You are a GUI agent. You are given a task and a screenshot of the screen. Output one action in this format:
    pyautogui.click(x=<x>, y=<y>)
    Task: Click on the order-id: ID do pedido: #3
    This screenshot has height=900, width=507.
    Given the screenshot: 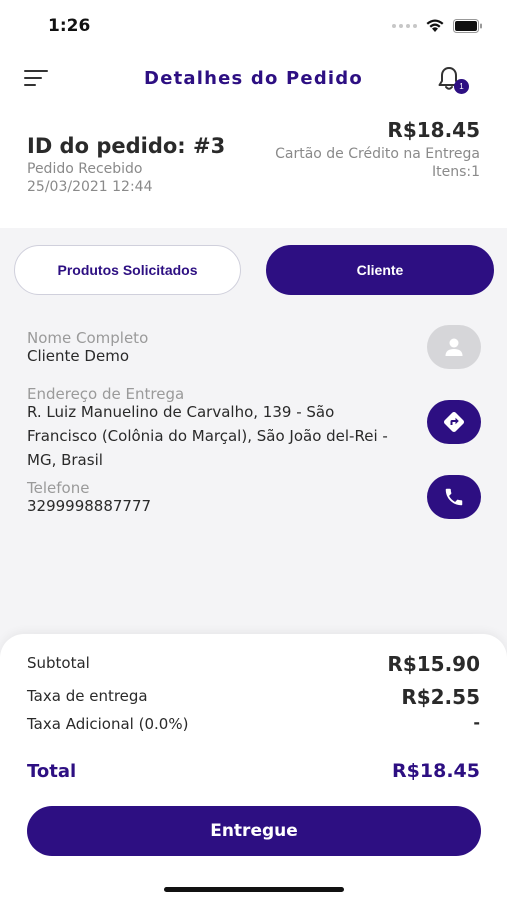 What is the action you would take?
    pyautogui.click(x=126, y=146)
    